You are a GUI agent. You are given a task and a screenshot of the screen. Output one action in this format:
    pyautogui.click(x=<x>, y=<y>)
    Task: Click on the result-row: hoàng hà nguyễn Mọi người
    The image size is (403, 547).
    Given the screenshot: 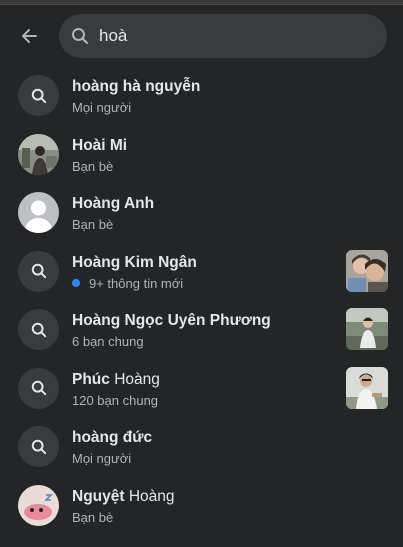 What is the action you would take?
    pyautogui.click(x=201, y=95)
    